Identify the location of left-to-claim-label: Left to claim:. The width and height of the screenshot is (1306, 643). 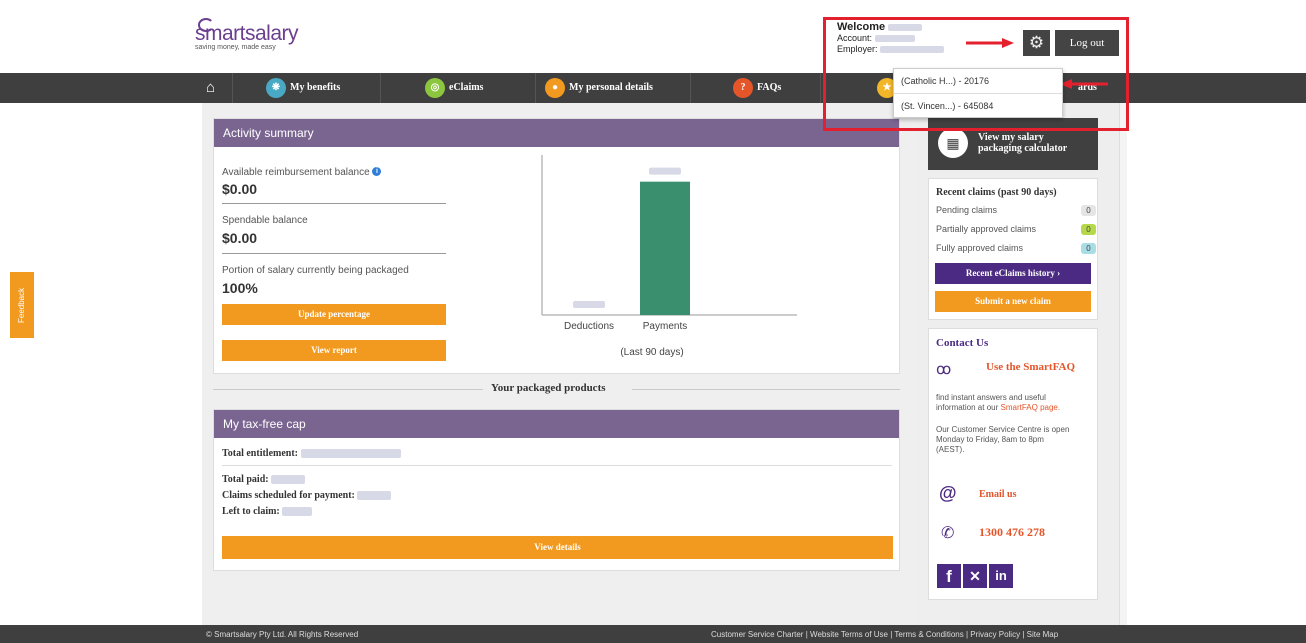
(251, 511).